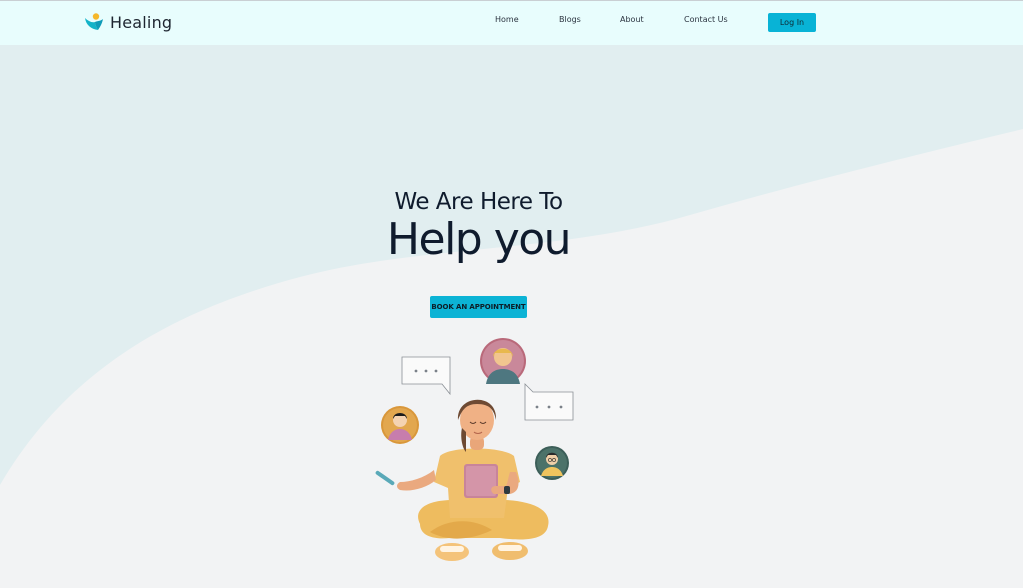  What do you see at coordinates (94, 21) in the screenshot?
I see `healing-logo-icon` at bounding box center [94, 21].